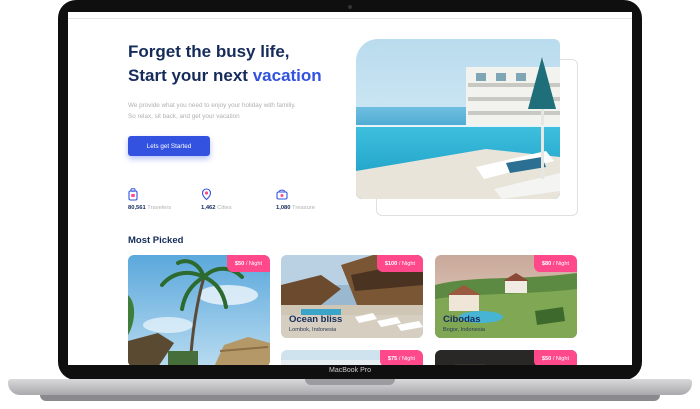  Describe the element at coordinates (399, 263) in the screenshot. I see `price-tag: $100 / Night` at that location.